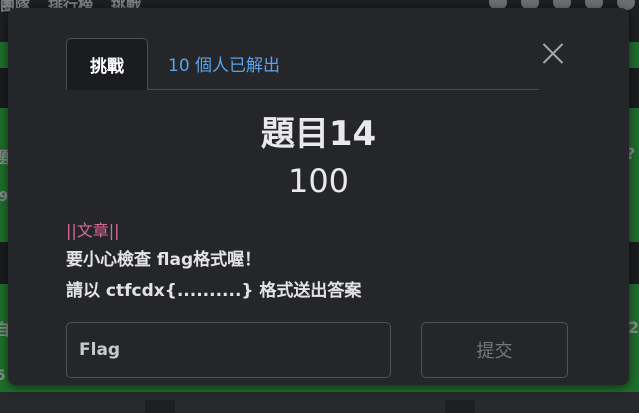  What do you see at coordinates (93, 230) in the screenshot?
I see `challenge-category: ||文章||` at bounding box center [93, 230].